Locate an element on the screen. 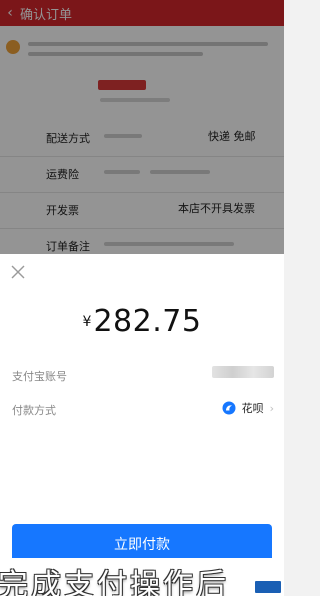 This screenshot has height=596, width=320. account-label: 支付宝账号 is located at coordinates (39, 376).